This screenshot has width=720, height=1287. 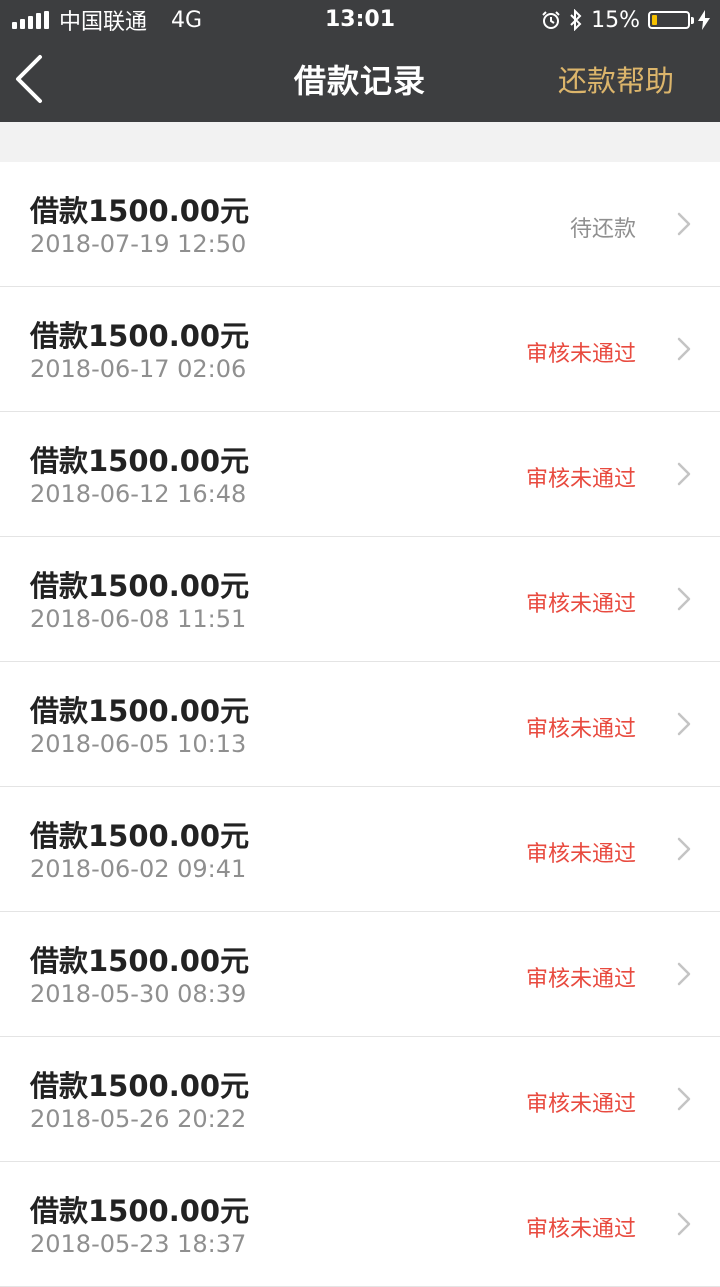 What do you see at coordinates (360, 974) in the screenshot?
I see `loan-record-row: 借款1500.00元 2018-05-30 08:39 审核未通过` at bounding box center [360, 974].